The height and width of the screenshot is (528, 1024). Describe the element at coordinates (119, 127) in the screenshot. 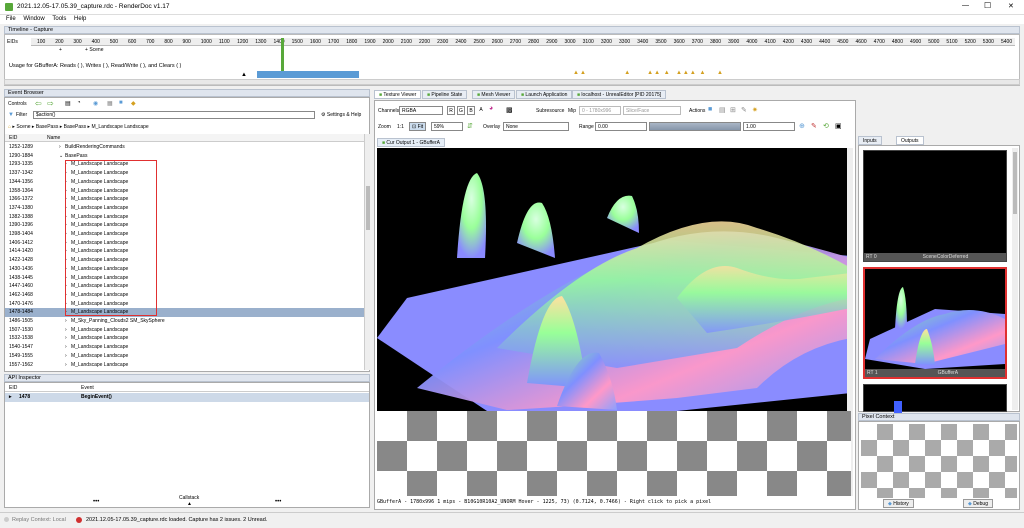

I see `breadcrumb-landscape: M_Landscape Landscape` at that location.